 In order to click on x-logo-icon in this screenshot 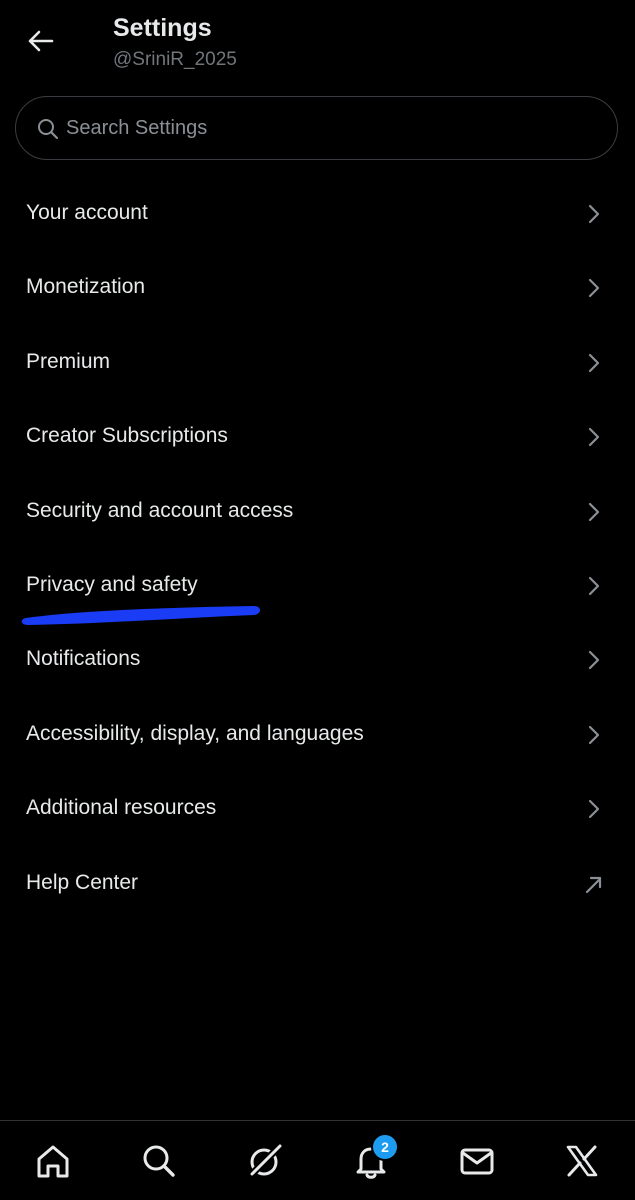, I will do `click(582, 1161)`.